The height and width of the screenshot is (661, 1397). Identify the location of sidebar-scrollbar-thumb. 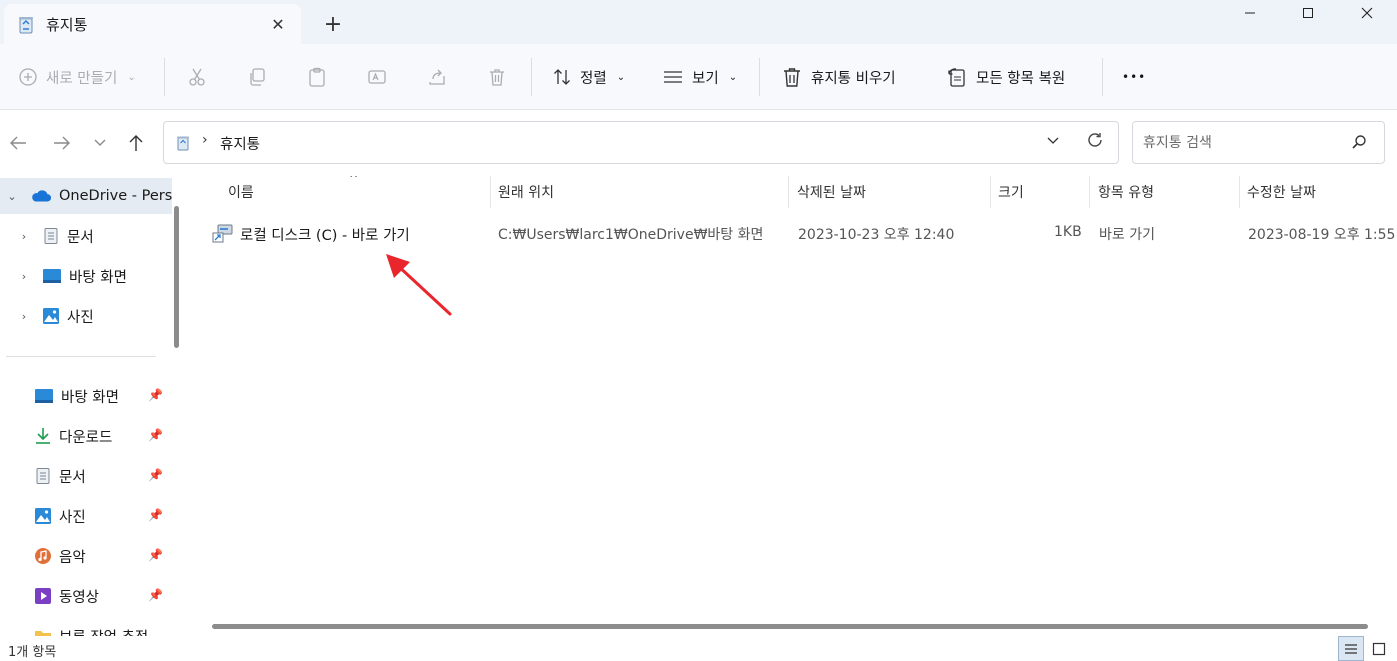
(176, 277).